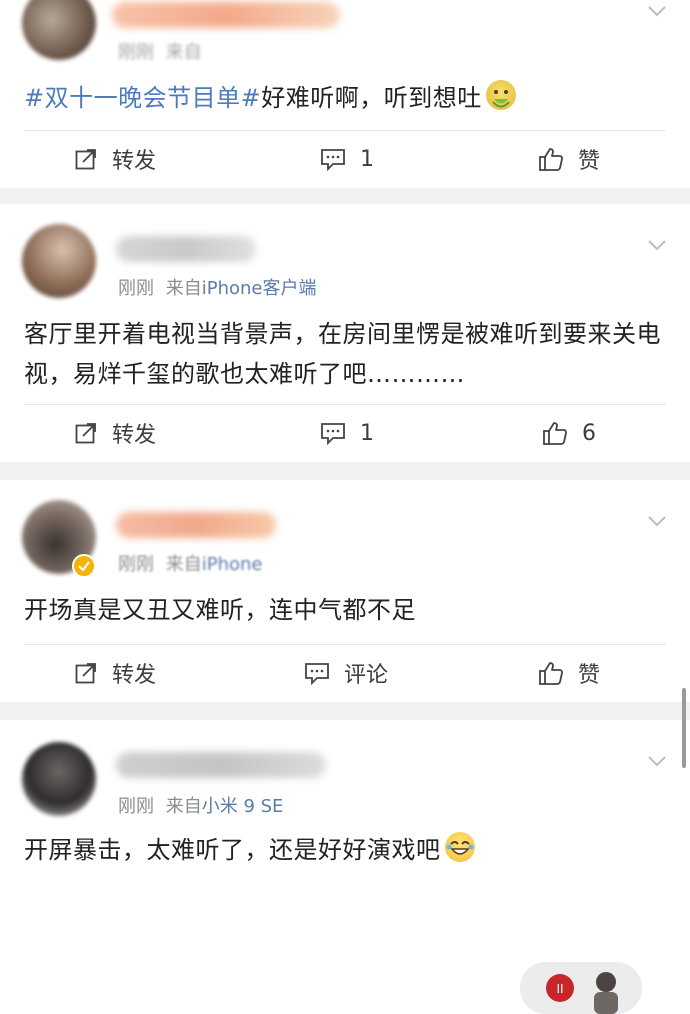 This screenshot has width=690, height=1014. Describe the element at coordinates (581, 988) in the screenshot. I see `headline-thumbnail: II` at that location.